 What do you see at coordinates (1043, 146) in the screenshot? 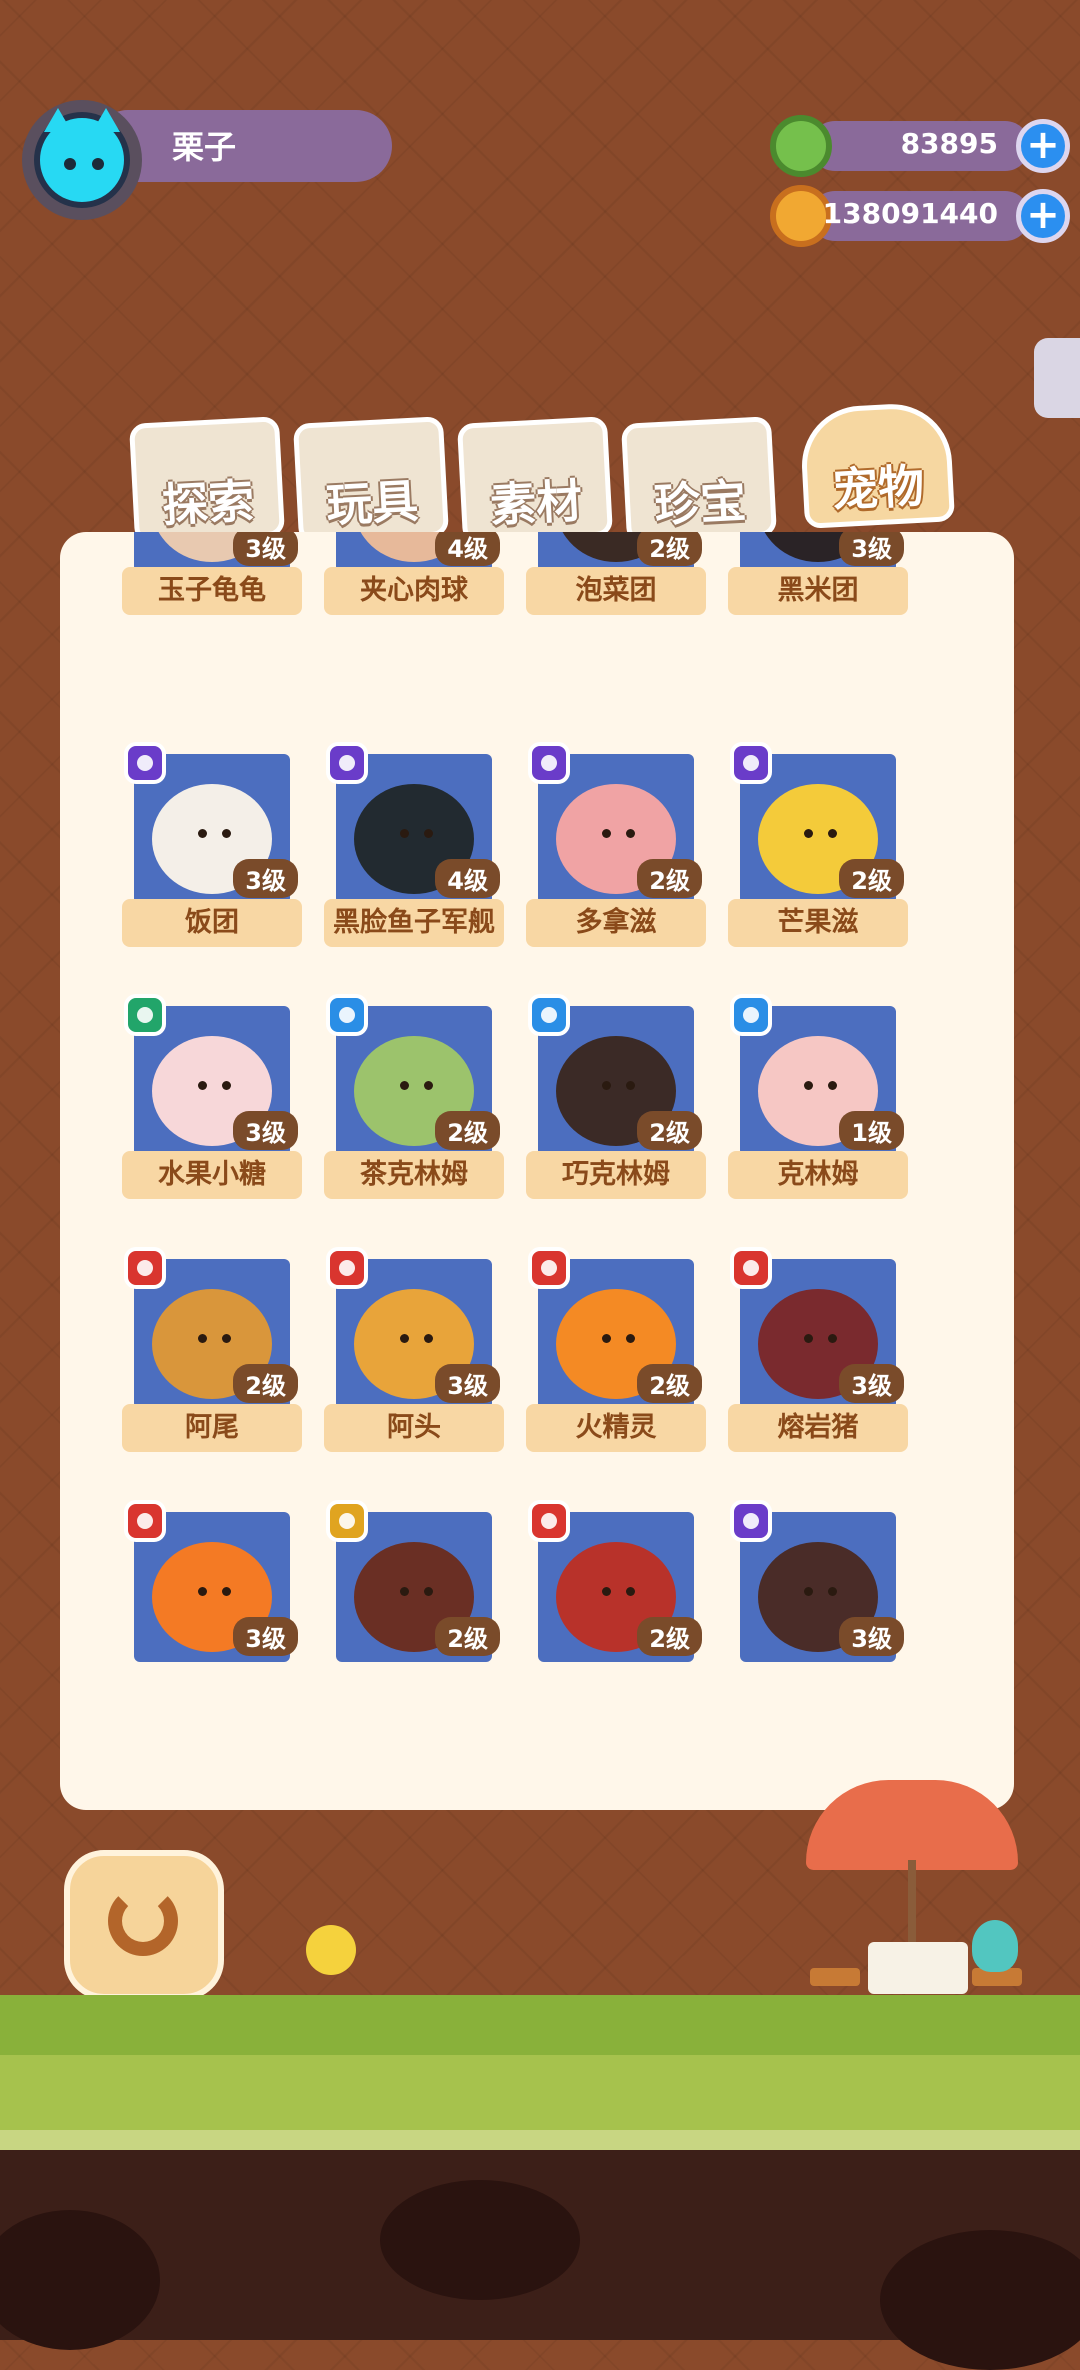
I see `add-donut-currency-button: +` at bounding box center [1043, 146].